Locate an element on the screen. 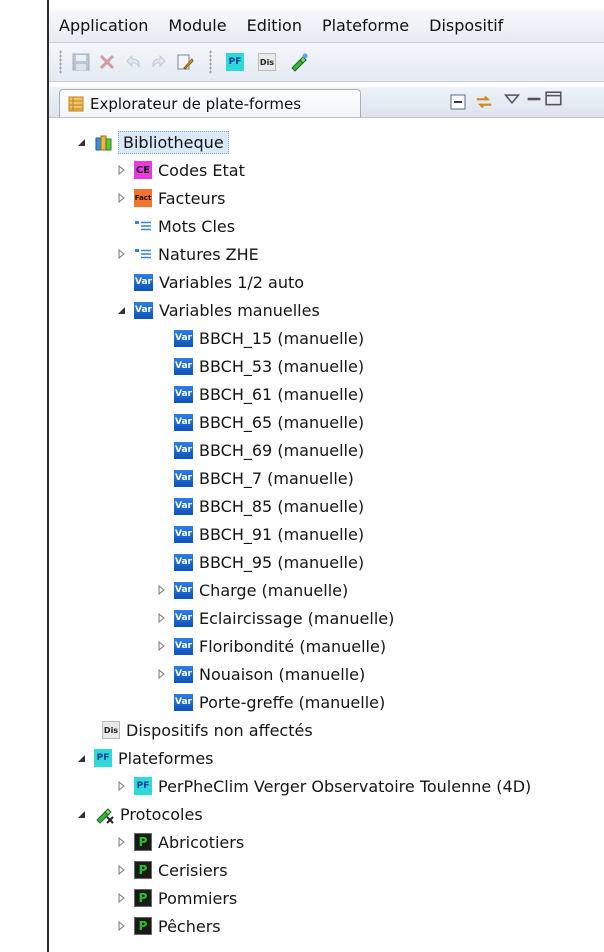 Image resolution: width=604 pixels, height=952 pixels. new-plateforme-button: PF is located at coordinates (235, 62).